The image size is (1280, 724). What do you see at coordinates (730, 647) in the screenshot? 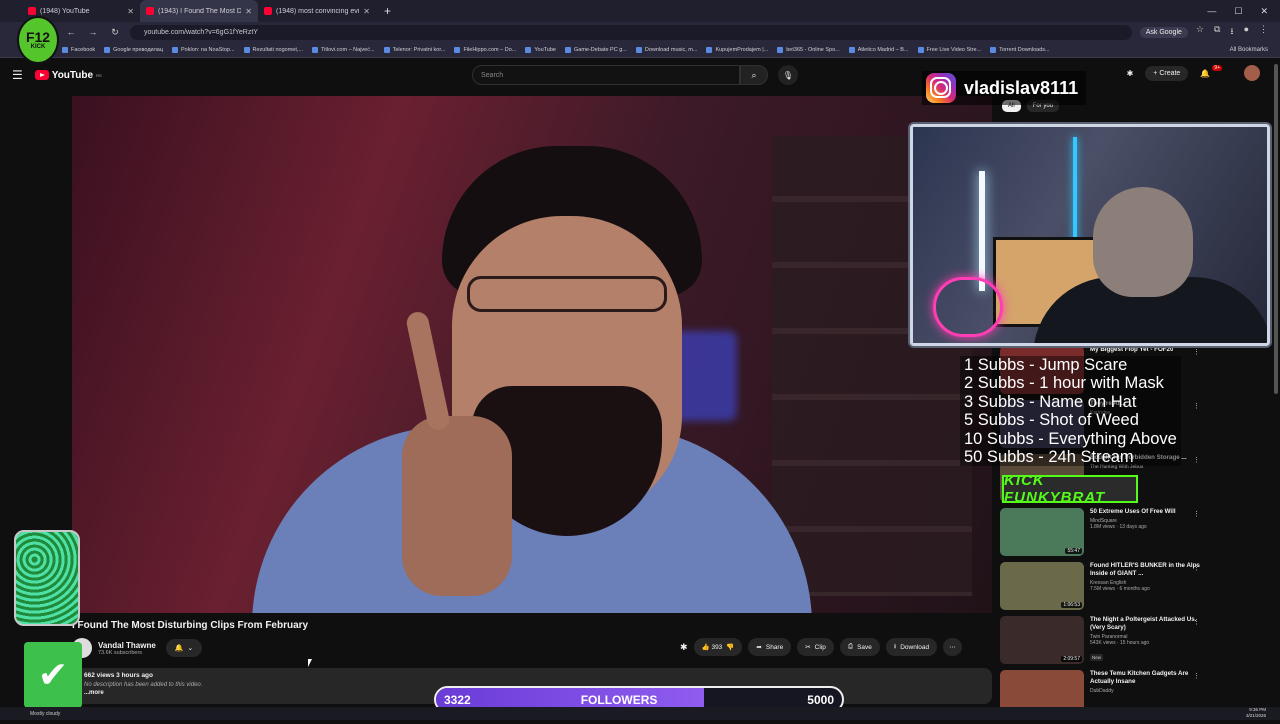
I see `dislike-icon: 👎` at bounding box center [730, 647].